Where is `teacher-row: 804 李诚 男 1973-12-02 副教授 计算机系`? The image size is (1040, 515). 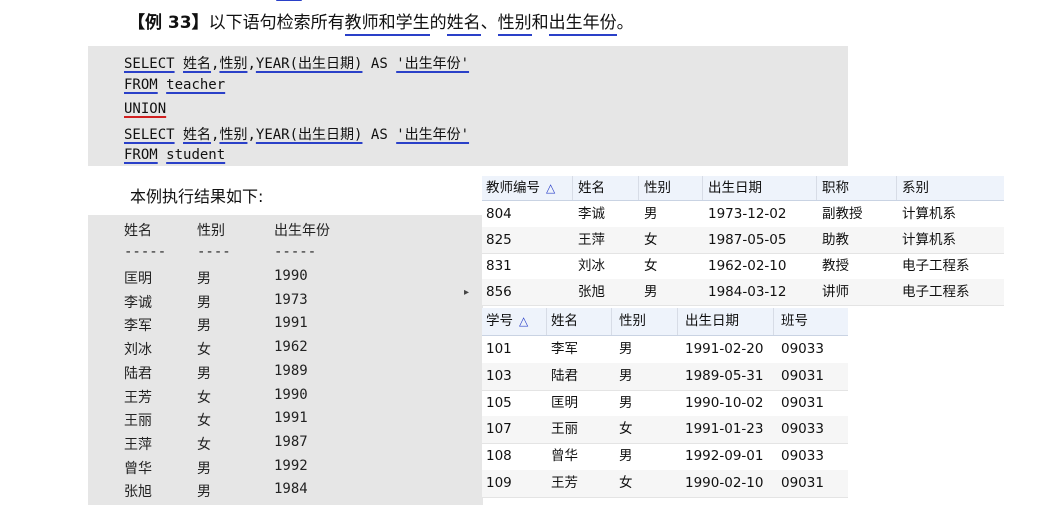
teacher-row: 804 李诚 男 1973-12-02 副教授 计算机系 is located at coordinates (743, 214).